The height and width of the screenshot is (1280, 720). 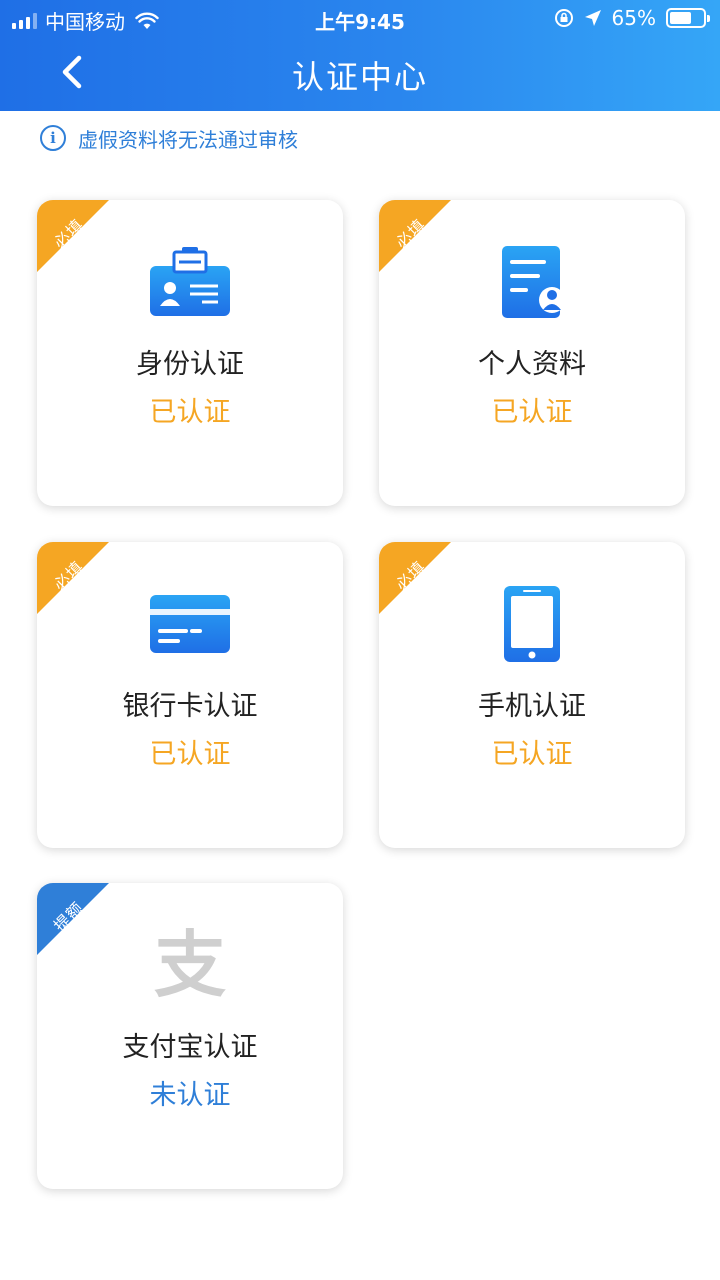 I want to click on notice-bar: i 虚假资料将无法通过审核, so click(x=169, y=138).